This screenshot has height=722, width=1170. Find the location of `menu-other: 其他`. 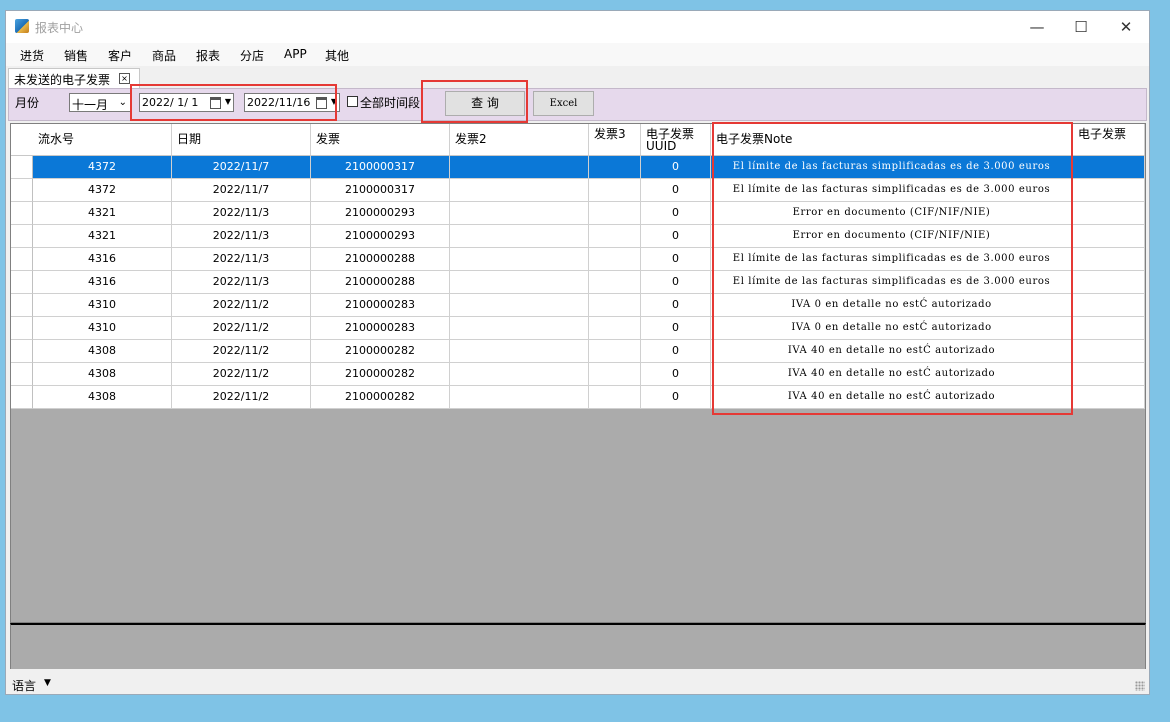

menu-other: 其他 is located at coordinates (337, 55).